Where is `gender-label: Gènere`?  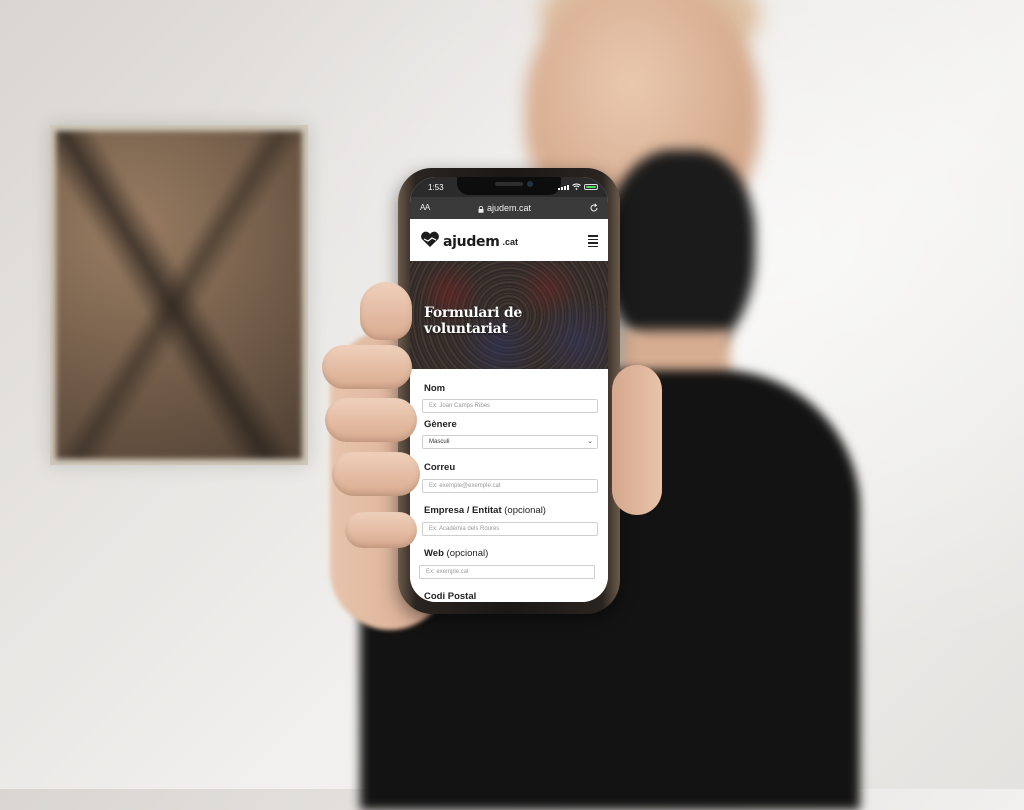 gender-label: Gènere is located at coordinates (440, 424).